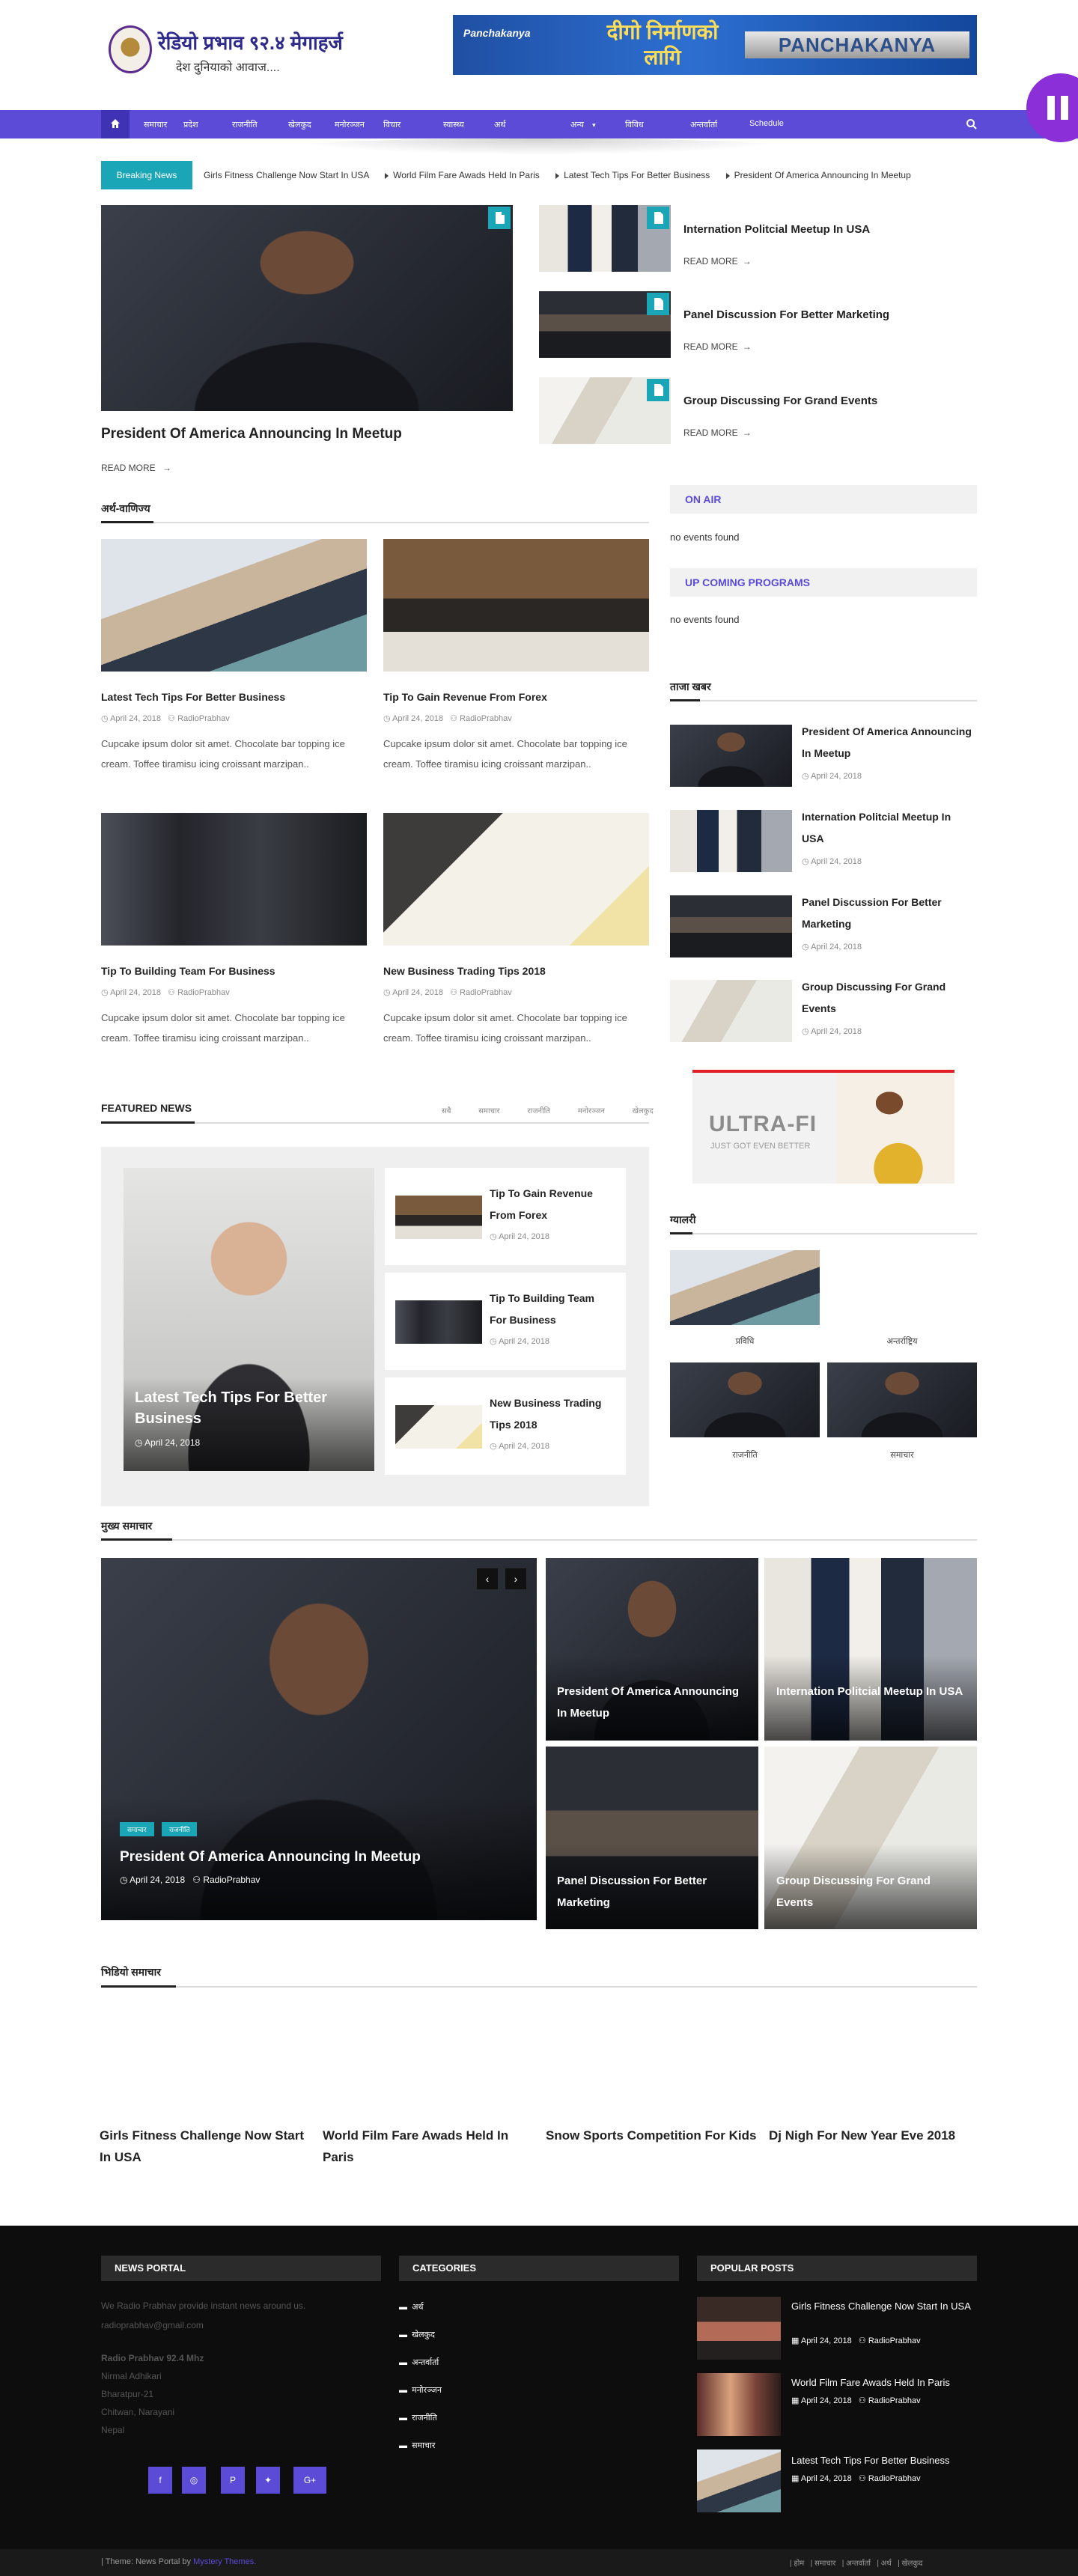  I want to click on featured-list-title-1: Tip To Gain Revenue From Forex, so click(550, 1204).